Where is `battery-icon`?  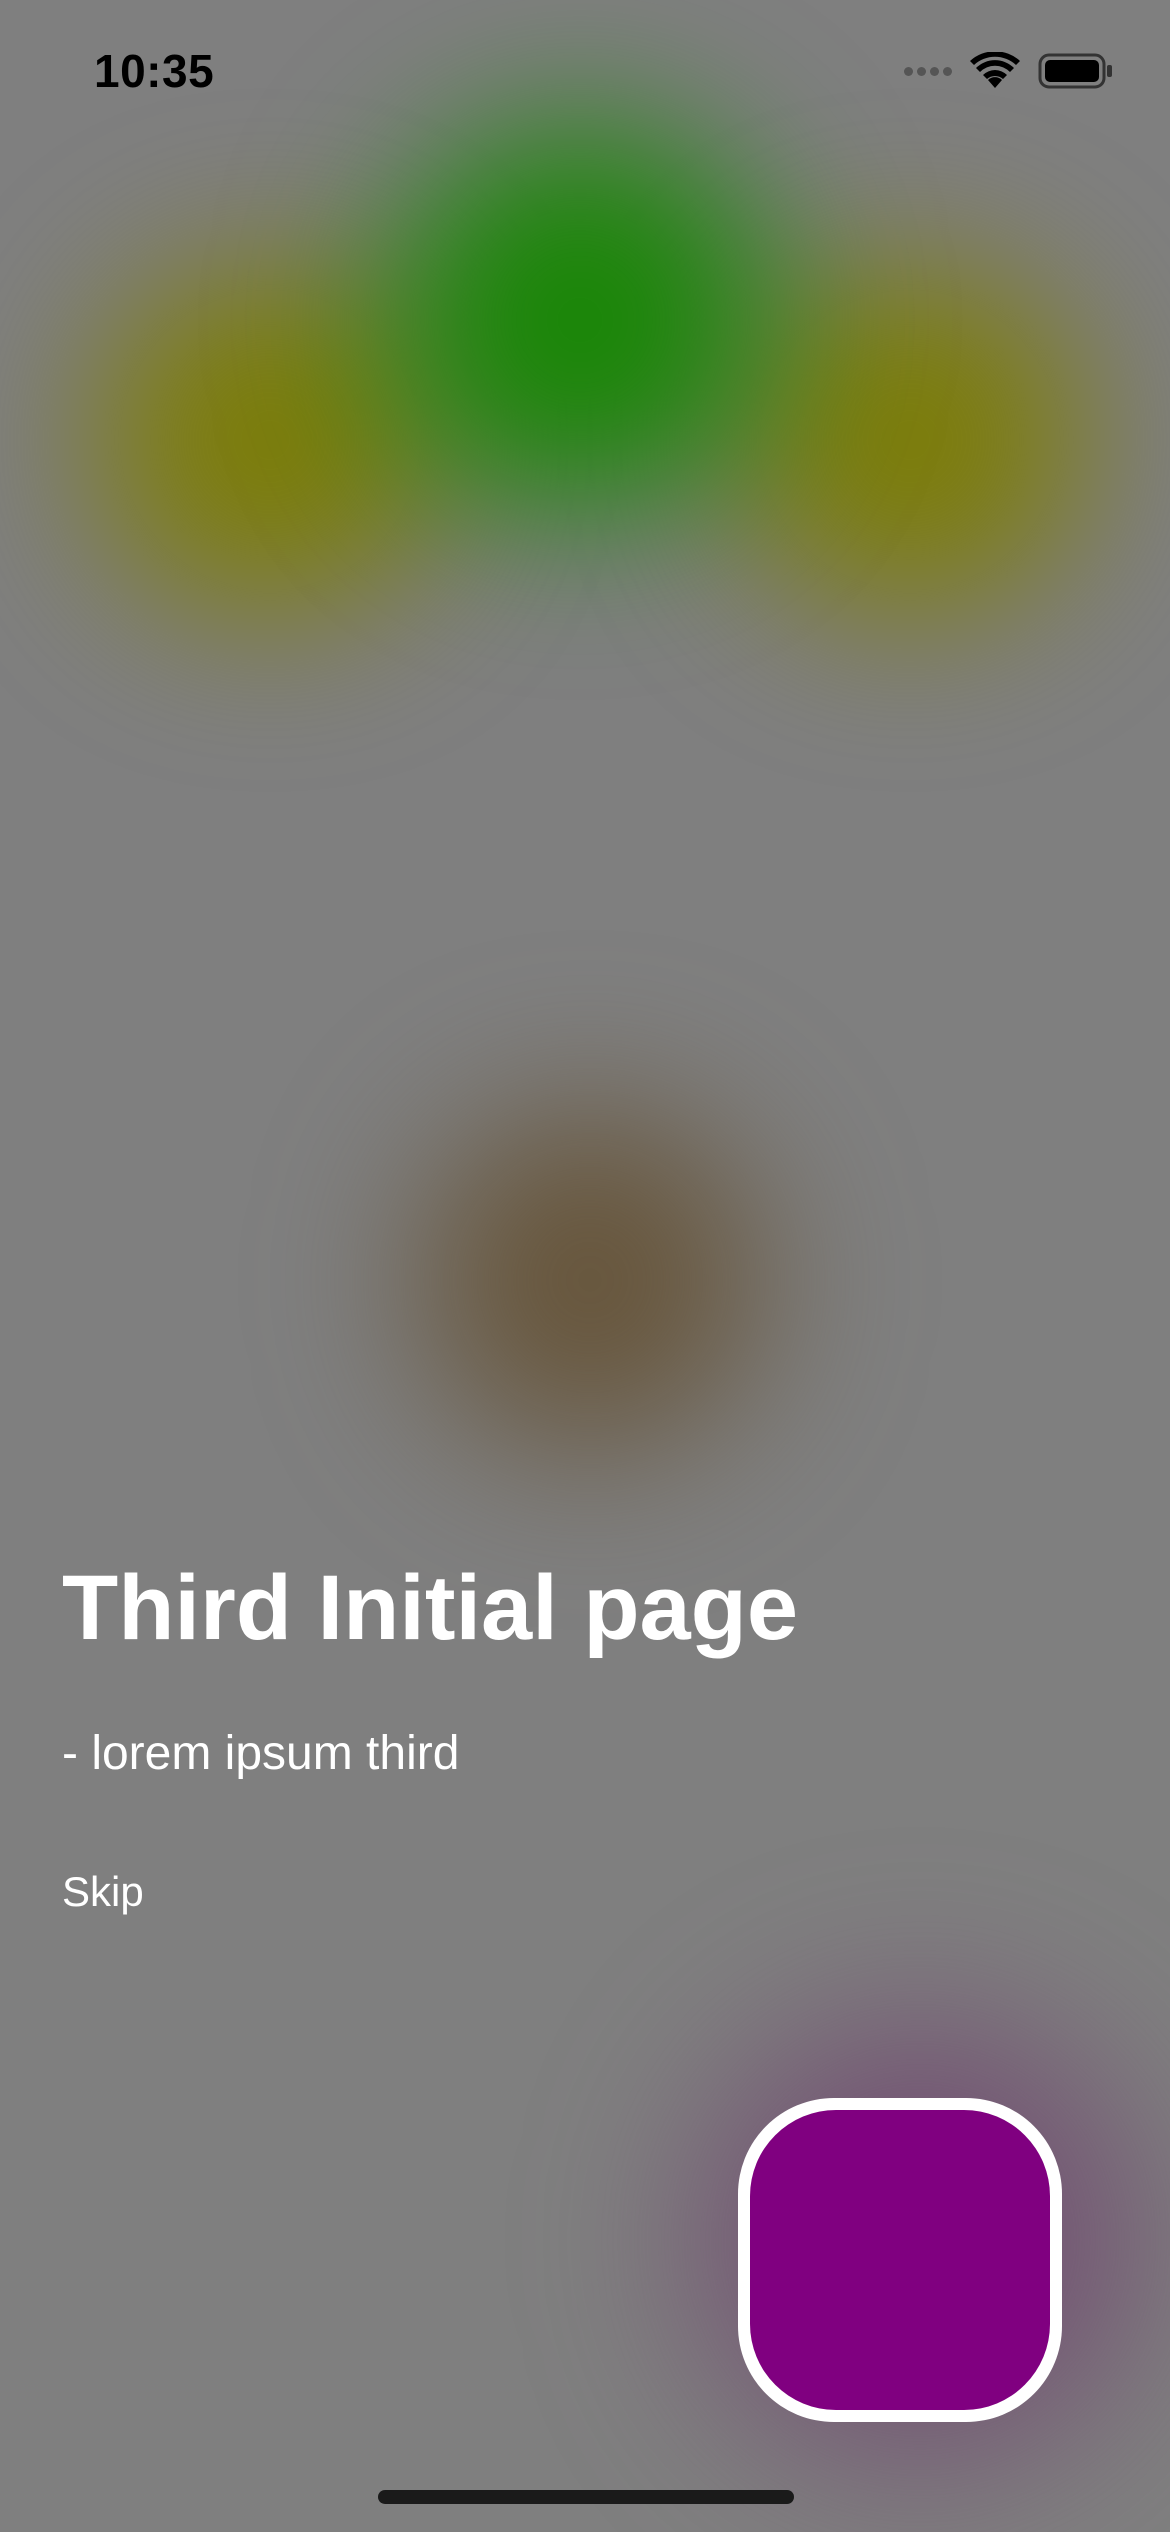
battery-icon is located at coordinates (1075, 71).